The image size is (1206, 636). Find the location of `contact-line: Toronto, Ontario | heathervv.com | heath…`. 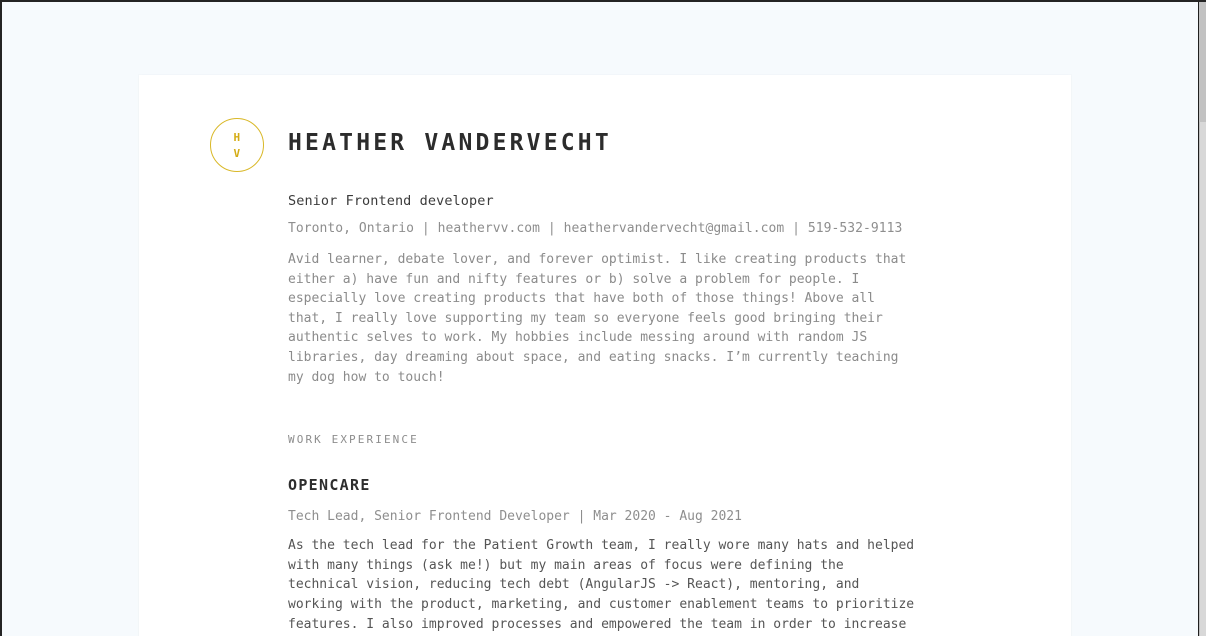

contact-line: Toronto, Ontario | heathervv.com | heath… is located at coordinates (595, 228).